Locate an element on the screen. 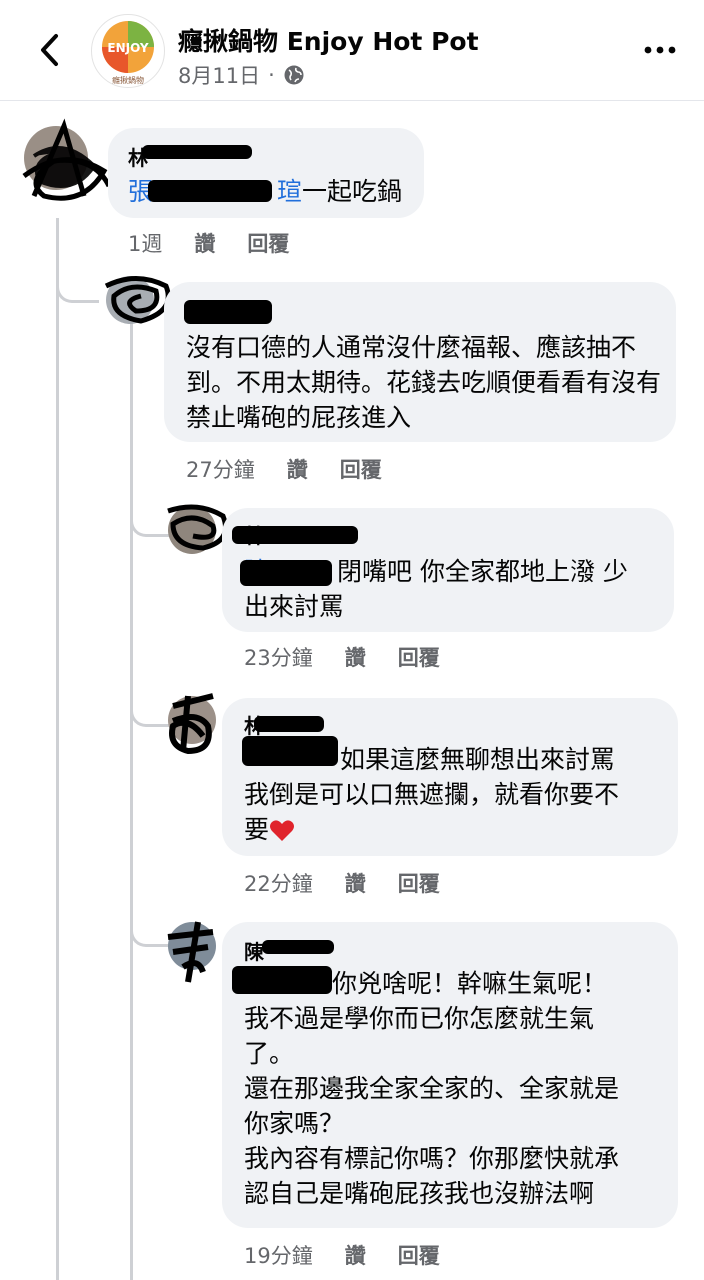 Image resolution: width=704 pixels, height=1280 pixels. thread-line-reply is located at coordinates (131, 800).